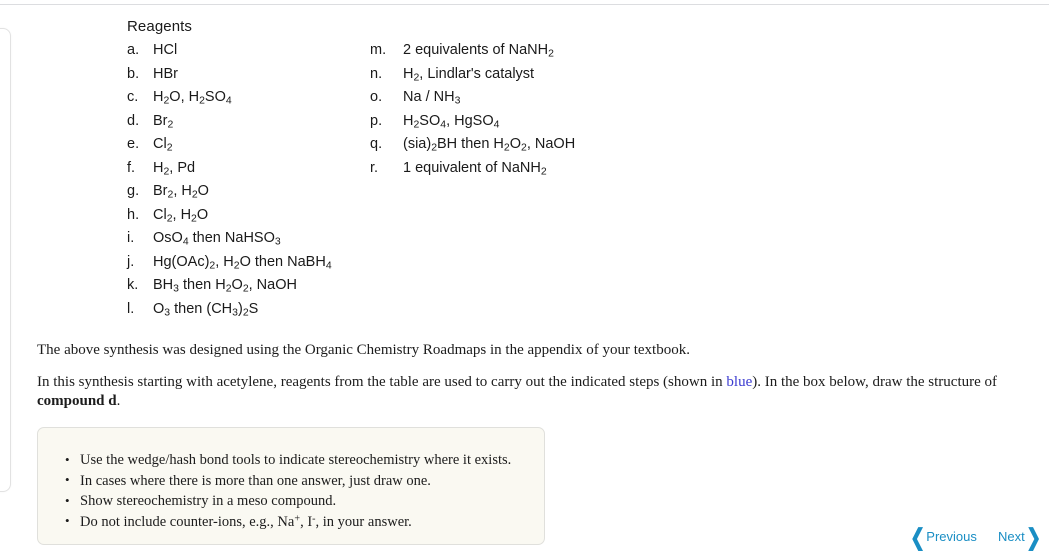 This screenshot has width=1049, height=557. Describe the element at coordinates (133, 120) in the screenshot. I see `reagent-key: d.` at that location.